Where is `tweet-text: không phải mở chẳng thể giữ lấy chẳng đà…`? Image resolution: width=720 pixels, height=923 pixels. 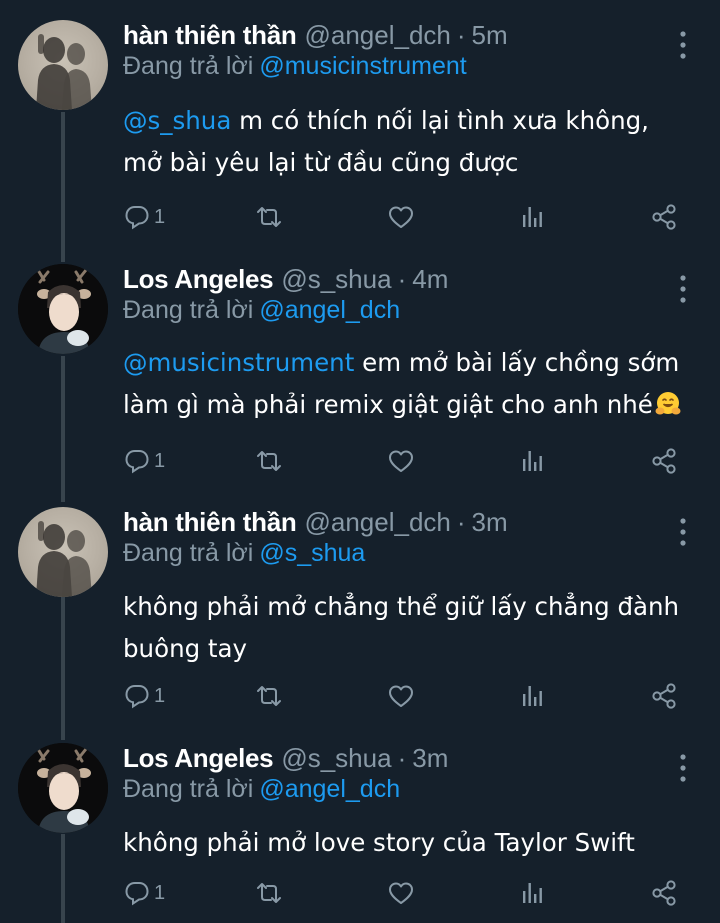 tweet-text: không phải mở chẳng thể giữ lấy chẳng đà… is located at coordinates (413, 628).